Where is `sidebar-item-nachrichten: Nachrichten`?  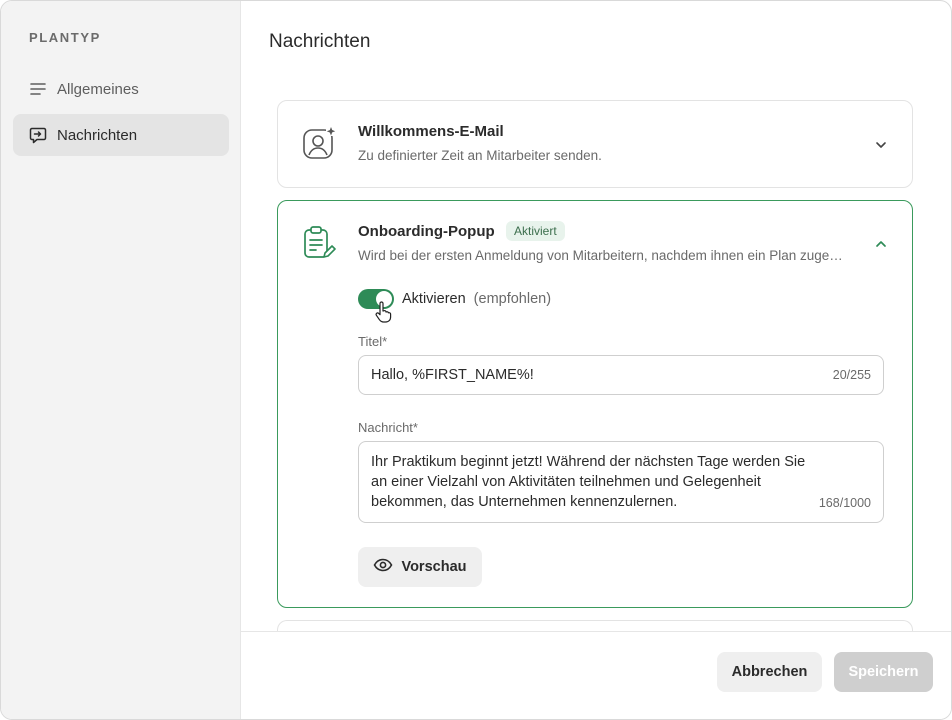 sidebar-item-nachrichten: Nachrichten is located at coordinates (121, 135).